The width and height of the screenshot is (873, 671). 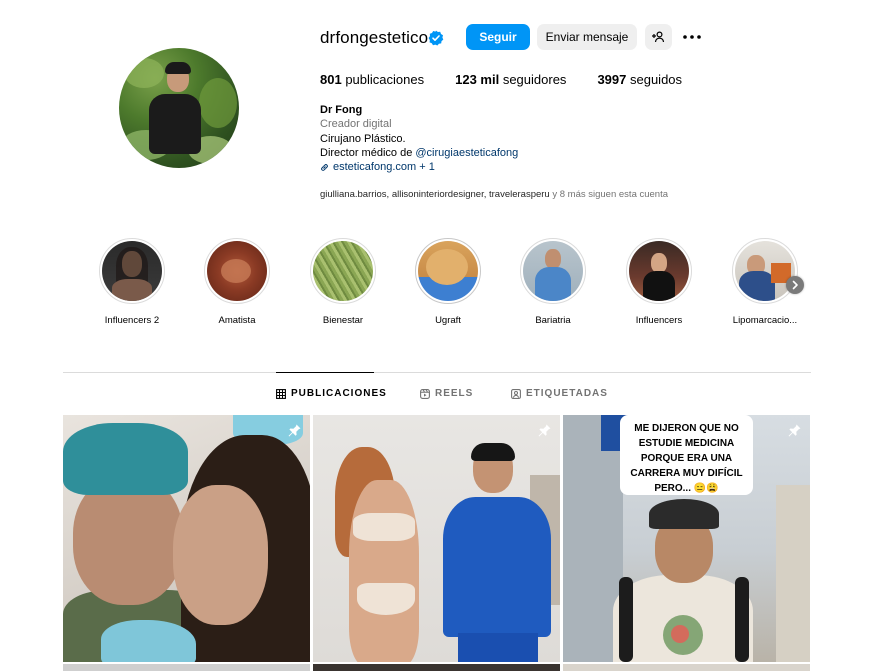 I want to click on highlight-label: Influencers 2, so click(x=132, y=320).